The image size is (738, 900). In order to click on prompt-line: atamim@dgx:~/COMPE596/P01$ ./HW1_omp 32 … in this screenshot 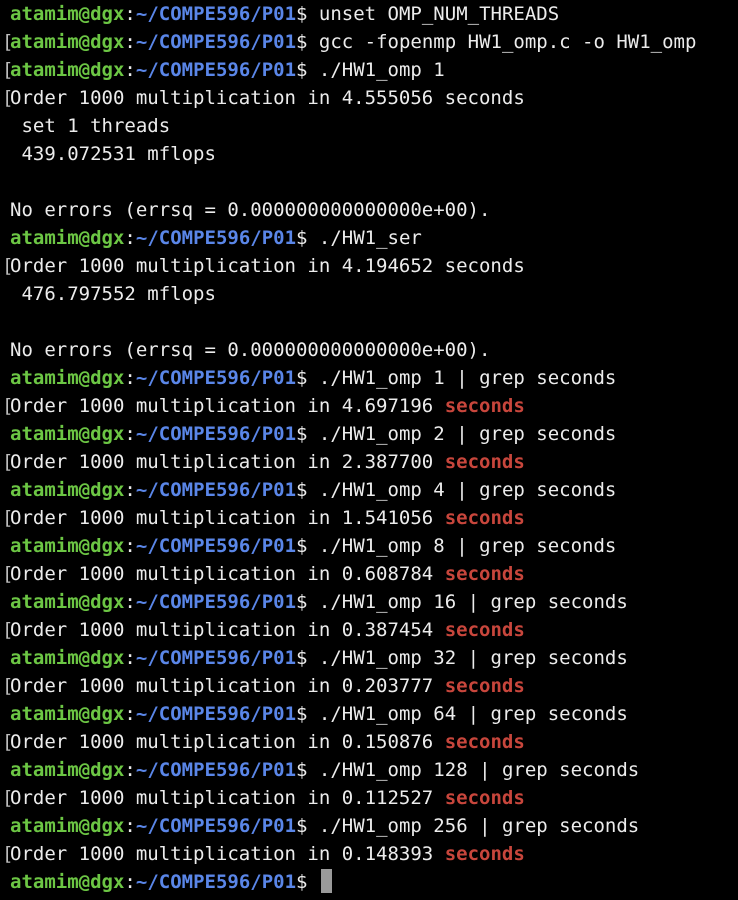, I will do `click(374, 658)`.